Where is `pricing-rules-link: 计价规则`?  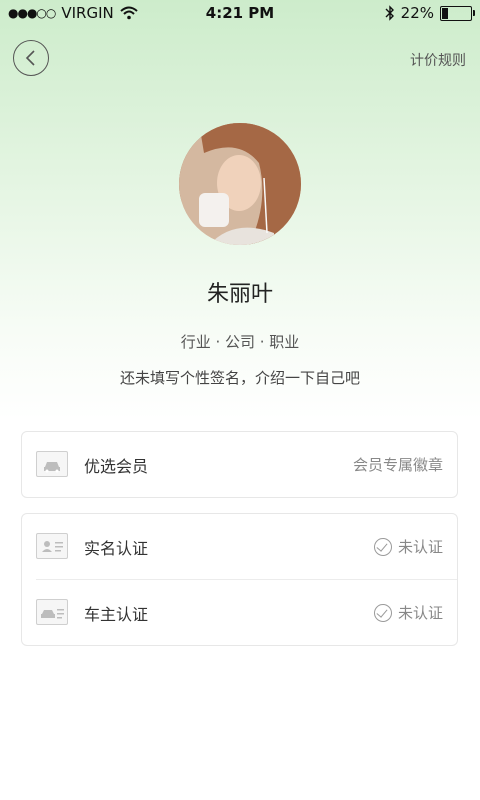 pricing-rules-link: 计价规则 is located at coordinates (438, 60).